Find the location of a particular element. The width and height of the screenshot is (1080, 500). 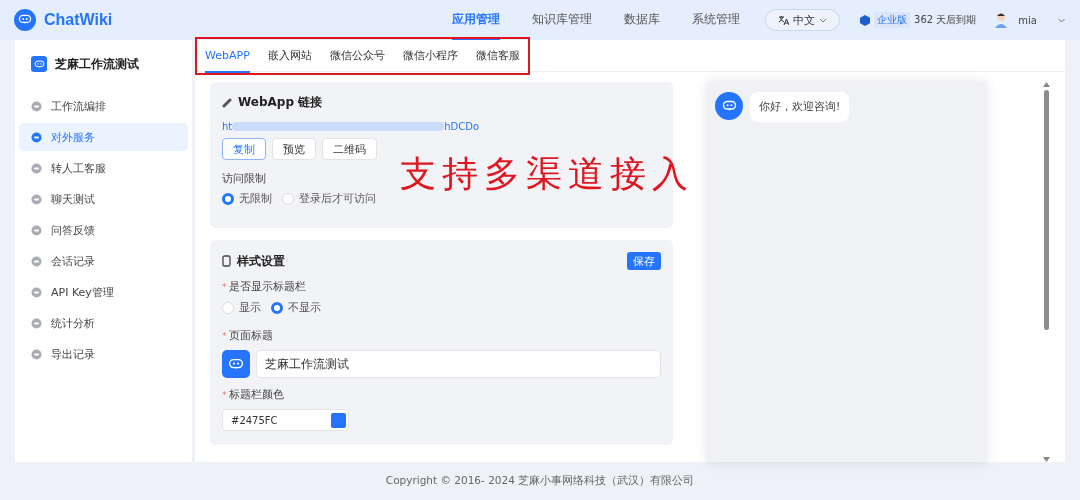

radio-option: 无限制 is located at coordinates (247, 199).